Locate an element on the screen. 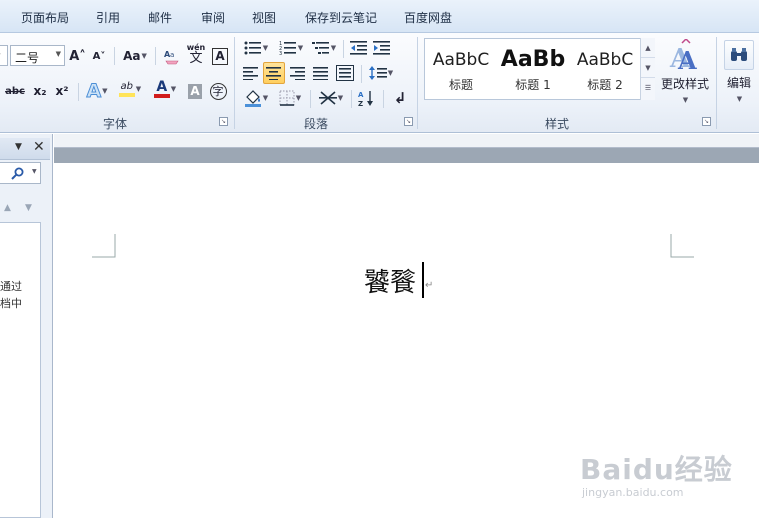 The height and width of the screenshot is (518, 759). justify-button is located at coordinates (321, 73).